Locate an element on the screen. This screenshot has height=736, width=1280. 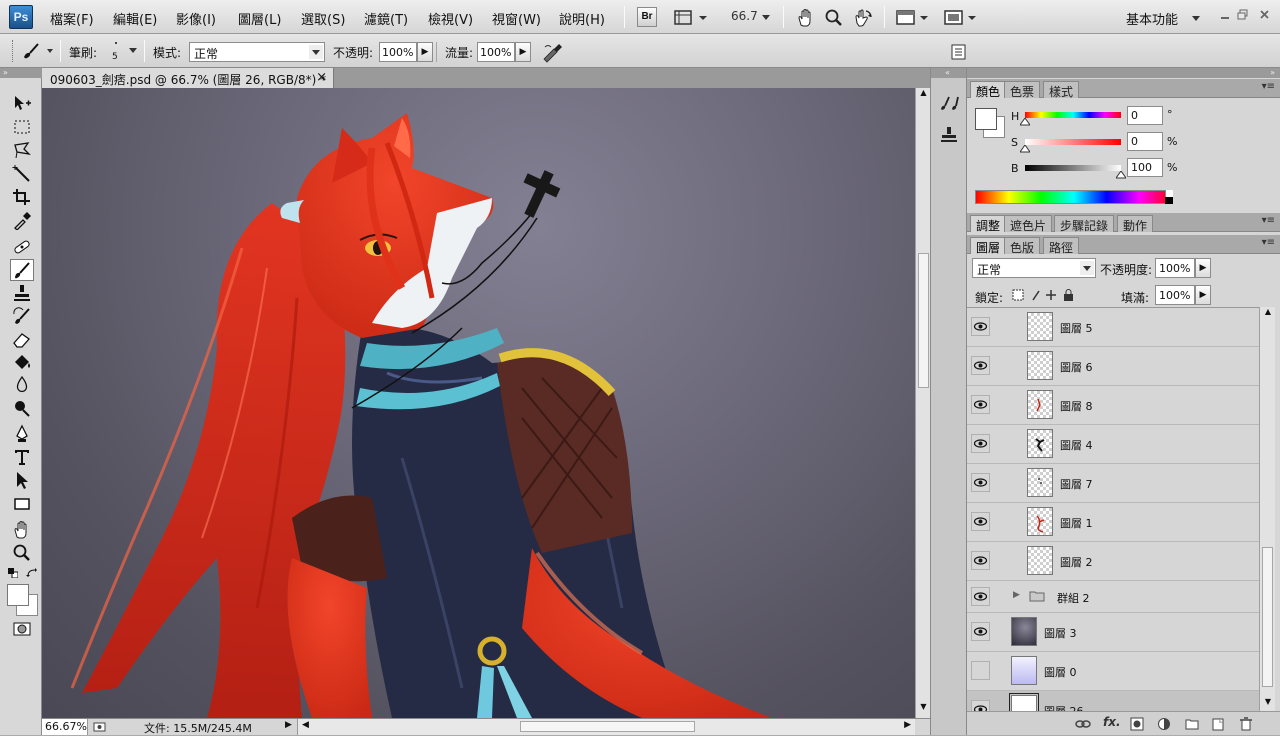
menu-edit: 編輯(E) is located at coordinates (135, 18).